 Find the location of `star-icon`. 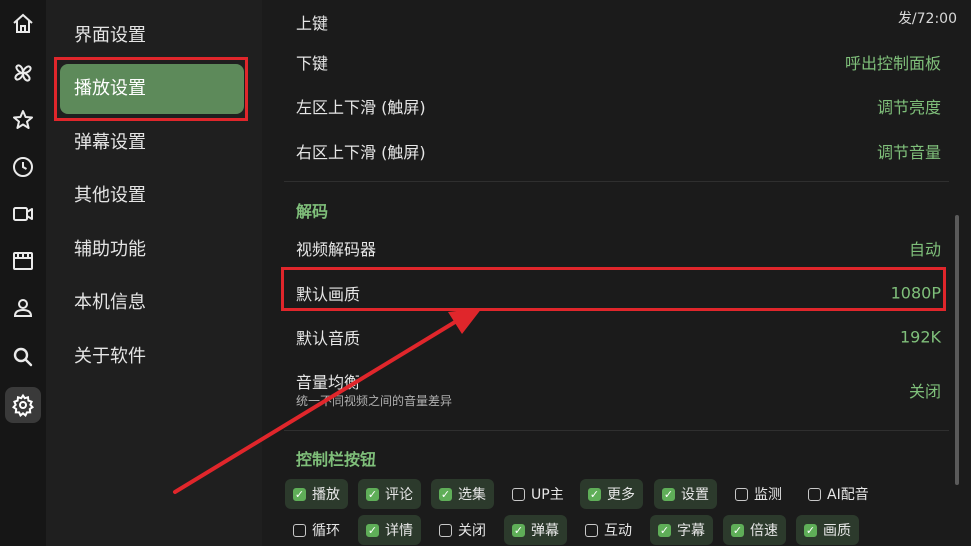

star-icon is located at coordinates (23, 120).